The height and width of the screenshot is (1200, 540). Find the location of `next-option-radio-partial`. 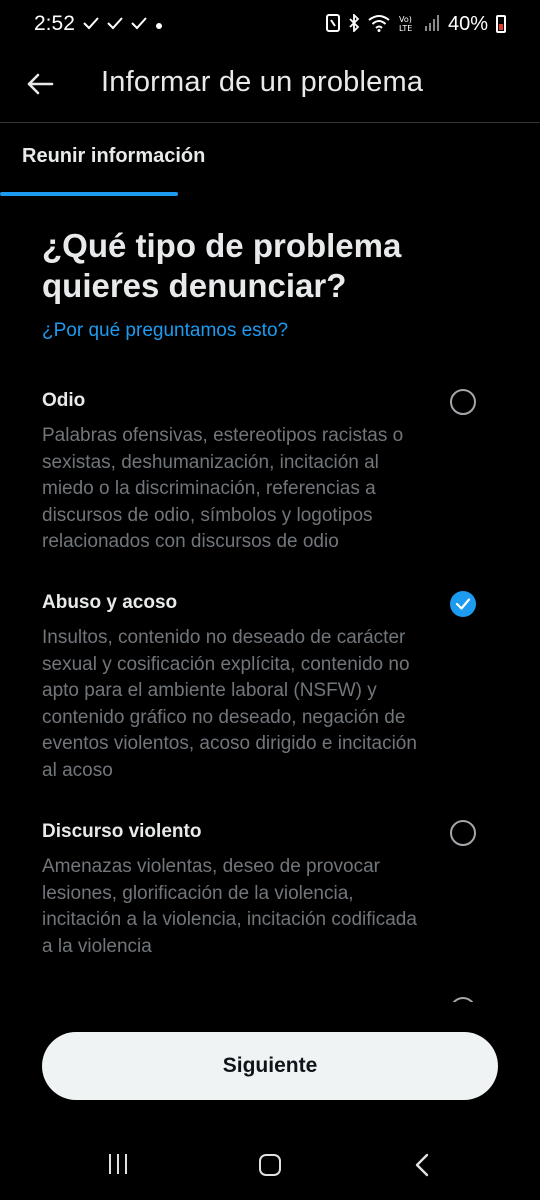

next-option-radio-partial is located at coordinates (465, 998).